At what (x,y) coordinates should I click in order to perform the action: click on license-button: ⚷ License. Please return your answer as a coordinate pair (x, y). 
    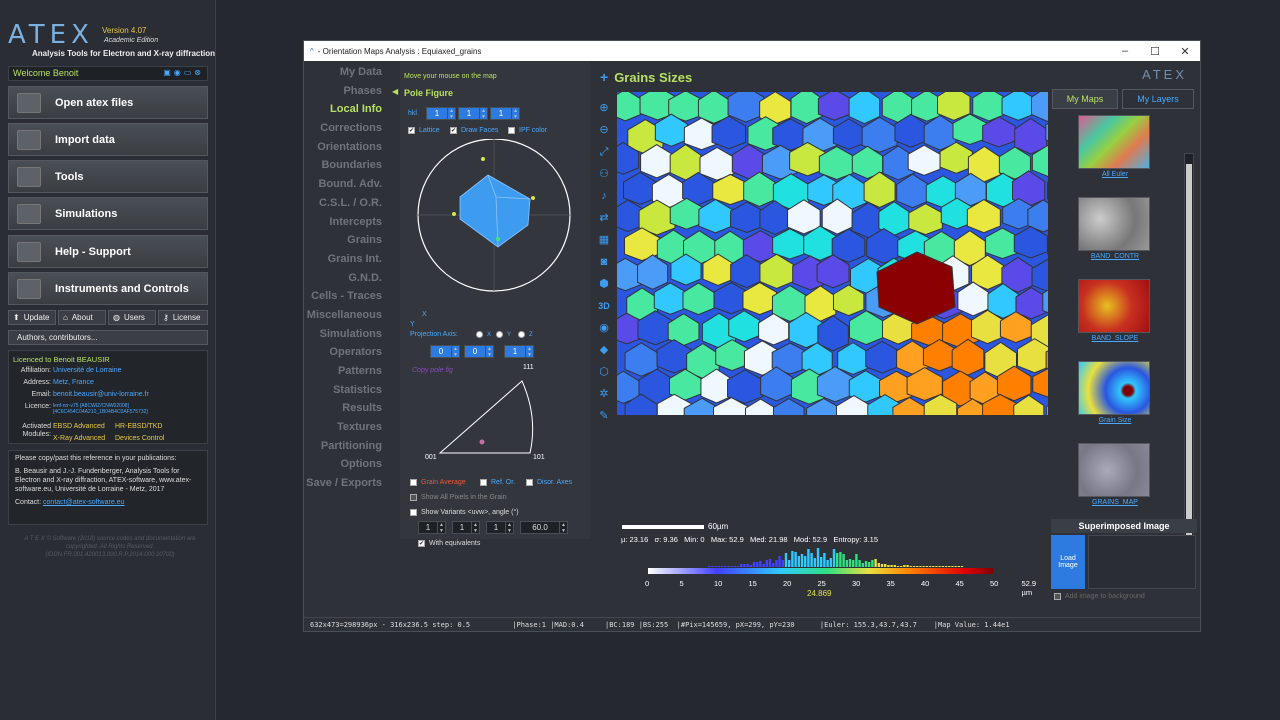
    Looking at the image, I should click on (183, 317).